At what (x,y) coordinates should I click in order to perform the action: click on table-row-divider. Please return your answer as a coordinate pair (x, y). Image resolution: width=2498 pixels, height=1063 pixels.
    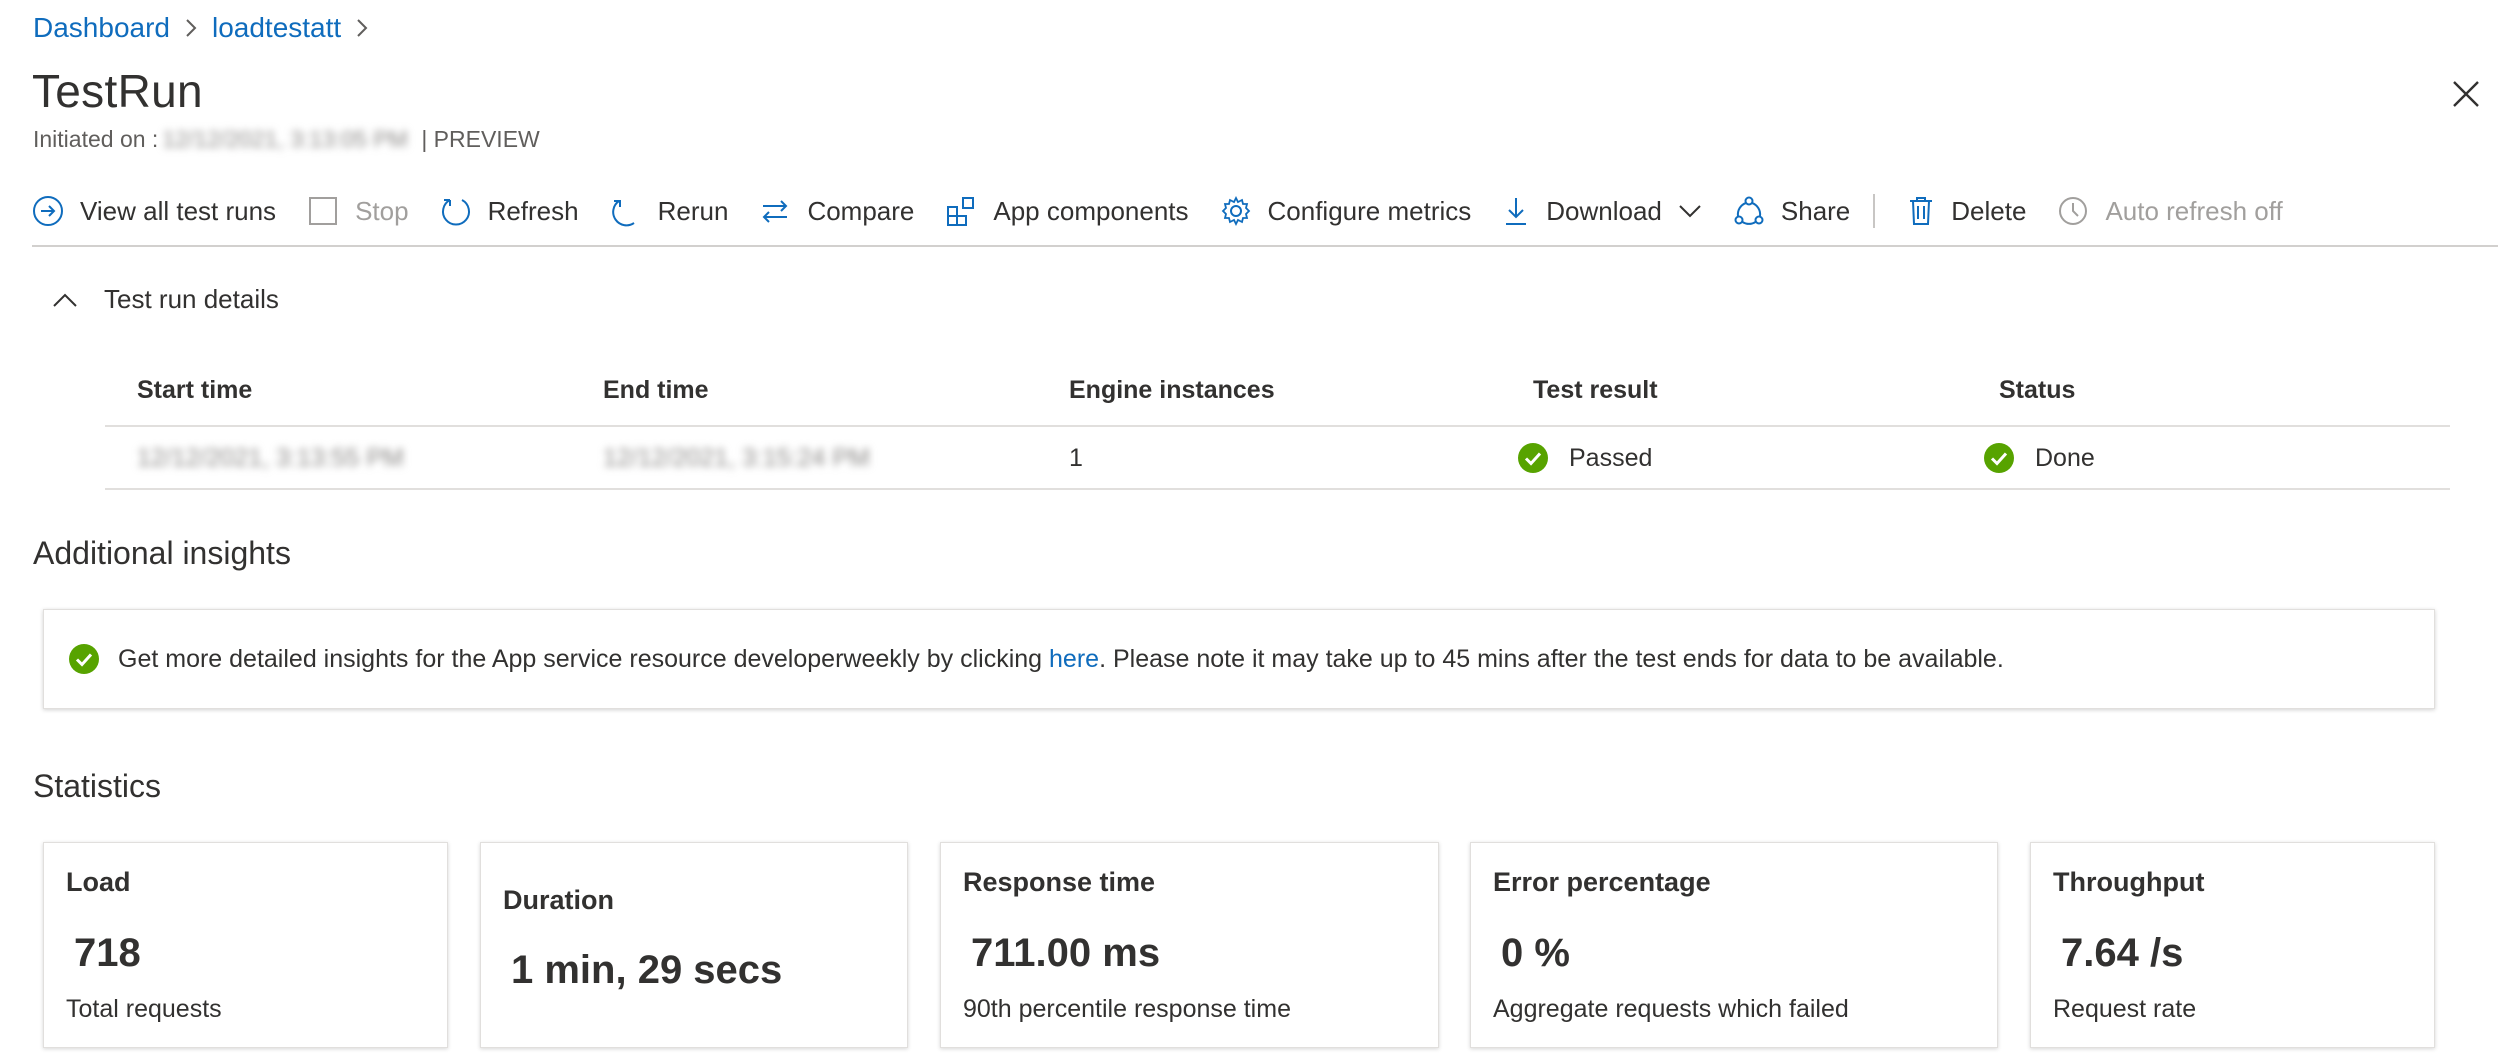
    Looking at the image, I should click on (1277, 489).